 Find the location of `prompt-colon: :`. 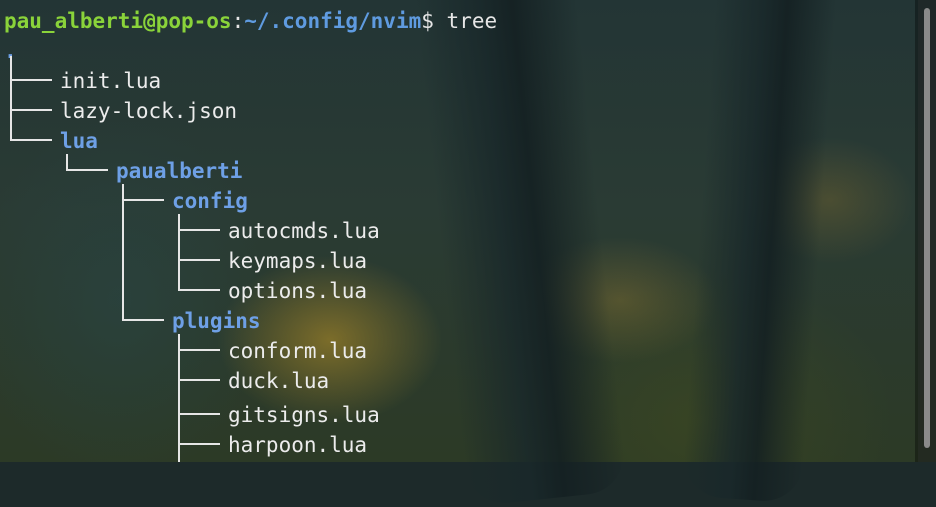

prompt-colon: : is located at coordinates (238, 21).